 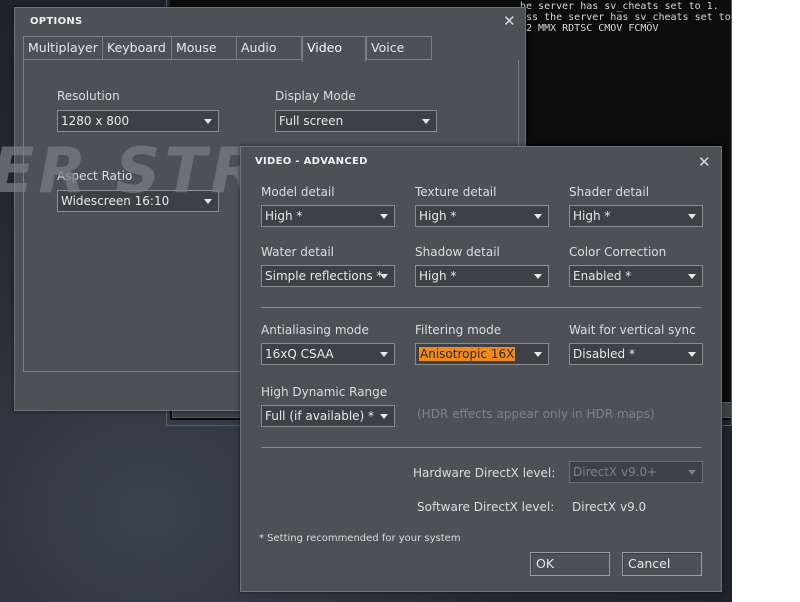 What do you see at coordinates (486, 507) in the screenshot?
I see `software-dx-label: Software DirectX level:` at bounding box center [486, 507].